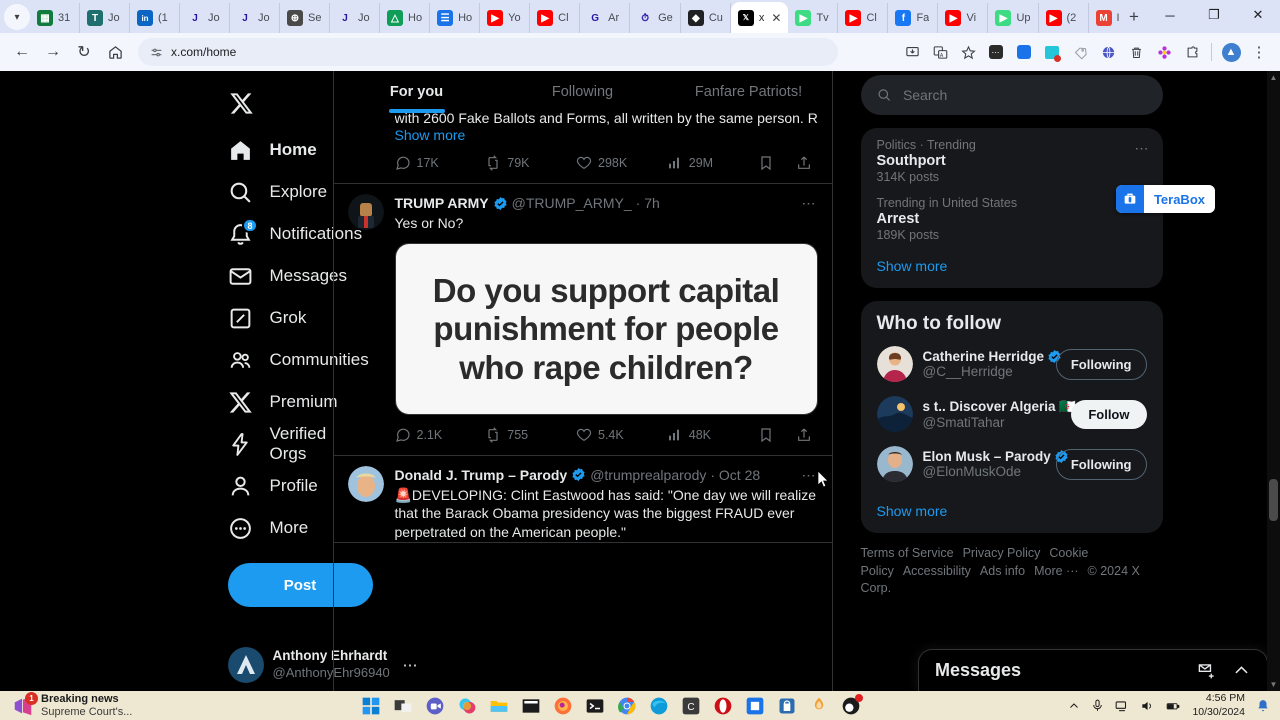 Image resolution: width=1280 pixels, height=720 pixels. Describe the element at coordinates (295, 234) in the screenshot. I see `sidebar-item-notifications: 8 Notifications` at that location.